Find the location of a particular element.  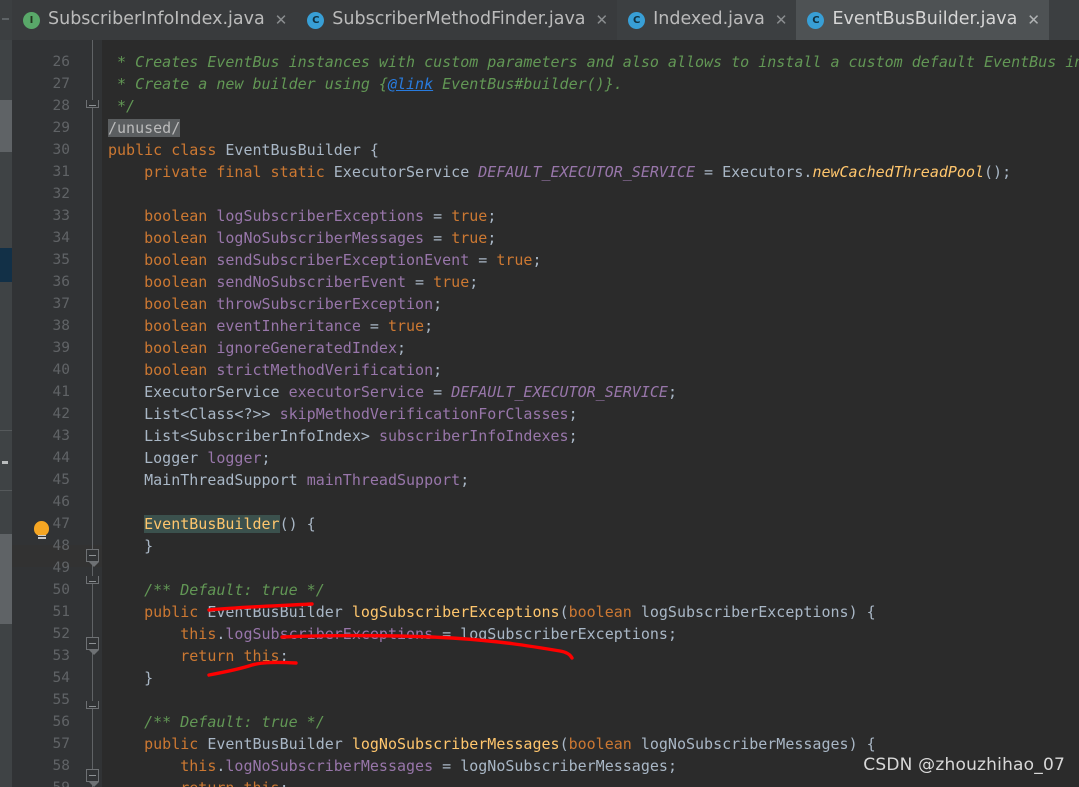

tab-bar-left-stub is located at coordinates (6, 20).